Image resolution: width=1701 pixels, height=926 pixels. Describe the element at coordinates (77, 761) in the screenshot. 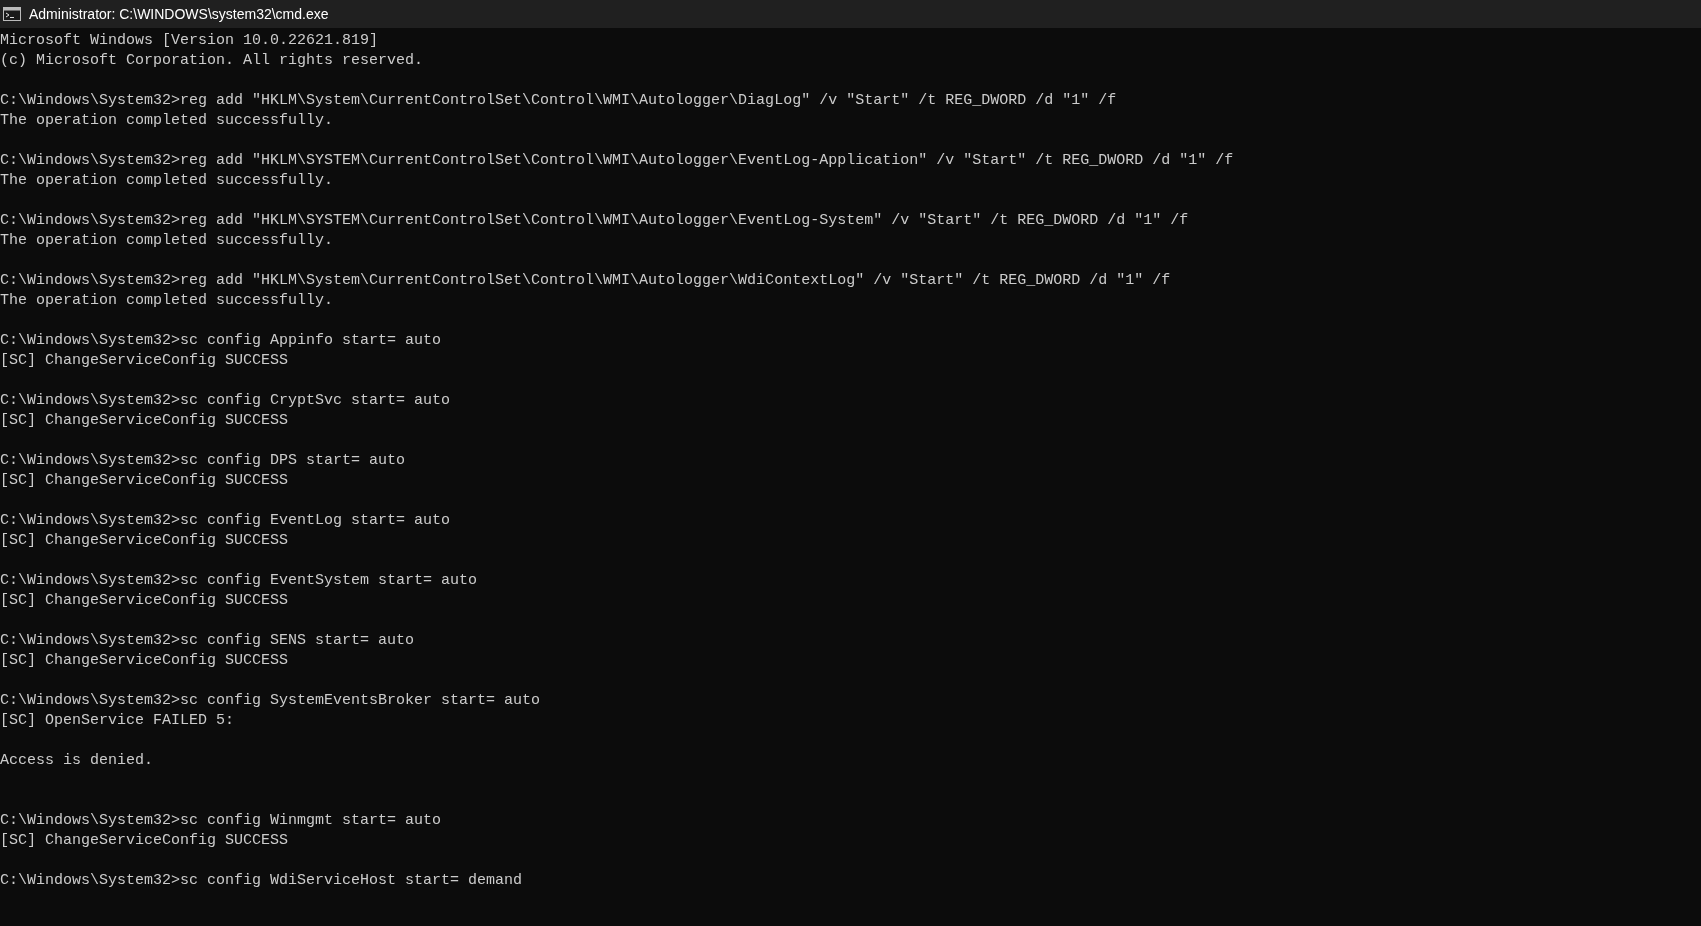

I see `console-line: Access is denied.` at that location.